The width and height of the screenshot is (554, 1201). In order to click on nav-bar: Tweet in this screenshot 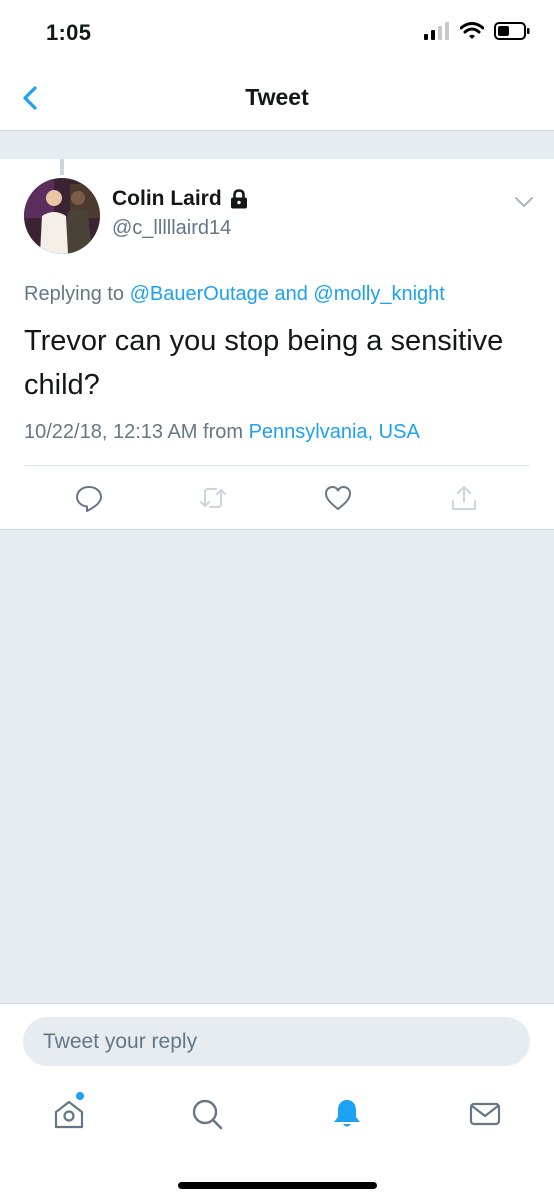, I will do `click(277, 99)`.